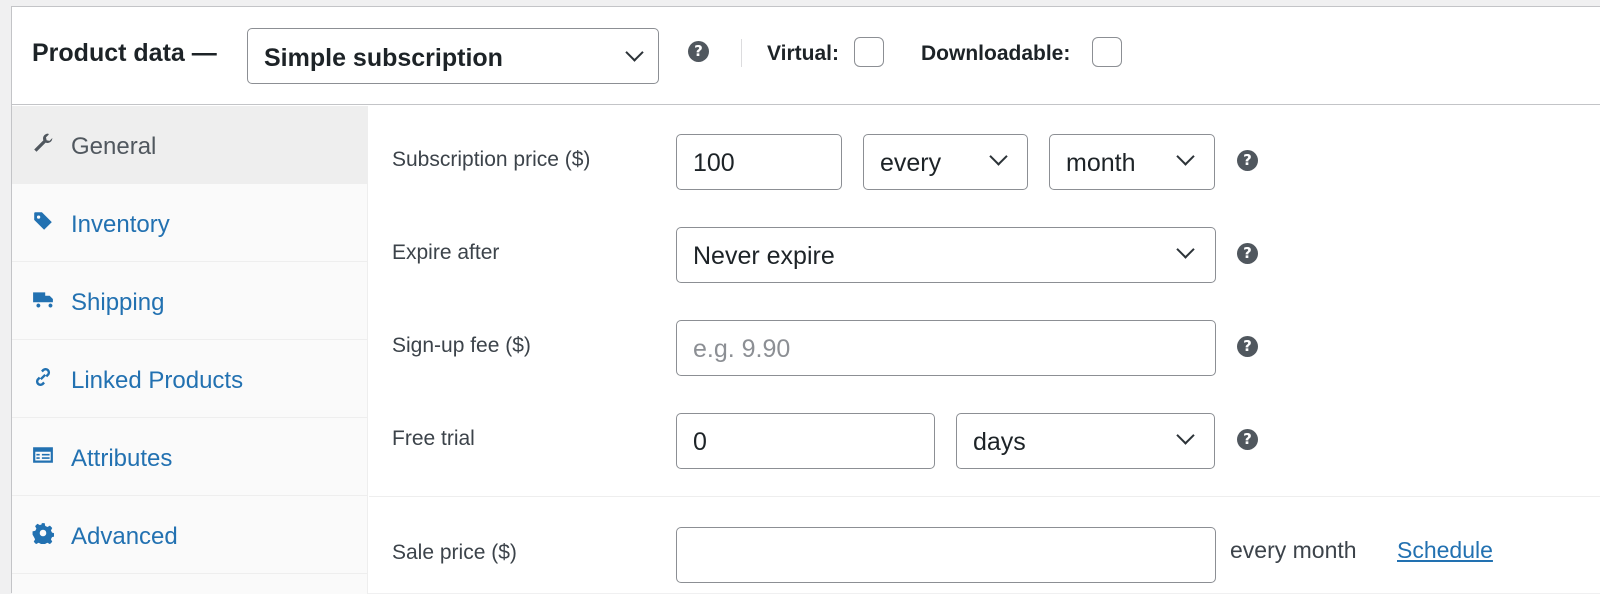  Describe the element at coordinates (999, 442) in the screenshot. I see `free-trial-period-value: days` at that location.